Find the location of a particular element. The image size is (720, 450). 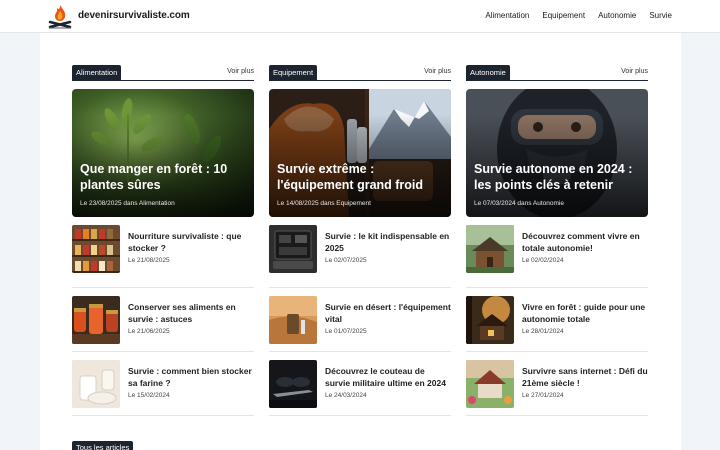

article-date: Le 01/07/2025 is located at coordinates (346, 331).